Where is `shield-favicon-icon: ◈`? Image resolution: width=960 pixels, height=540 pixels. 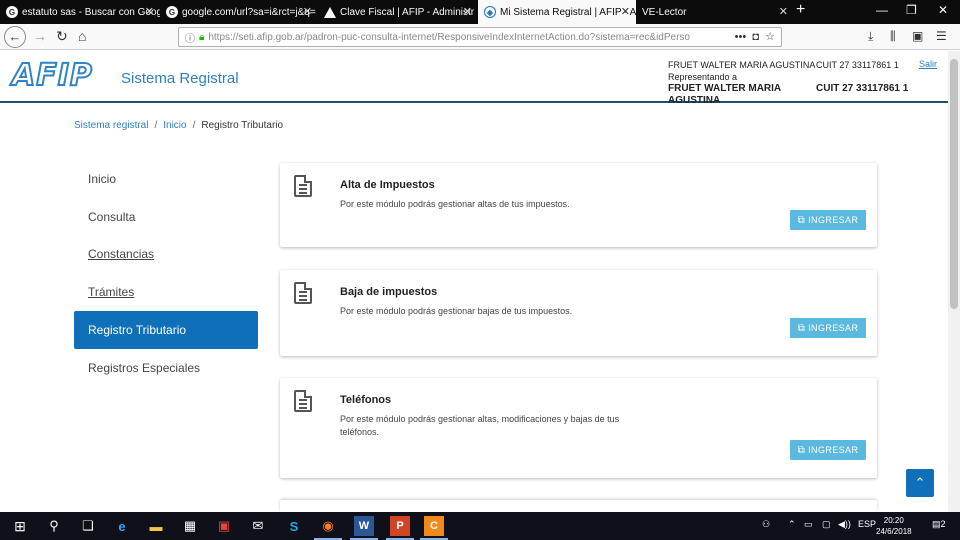 shield-favicon-icon: ◈ is located at coordinates (490, 12).